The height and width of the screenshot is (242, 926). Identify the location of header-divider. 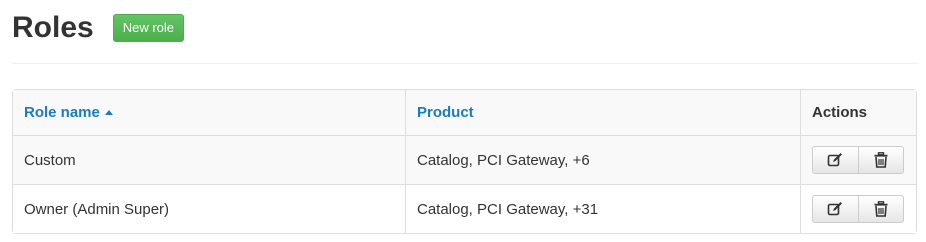
(464, 63).